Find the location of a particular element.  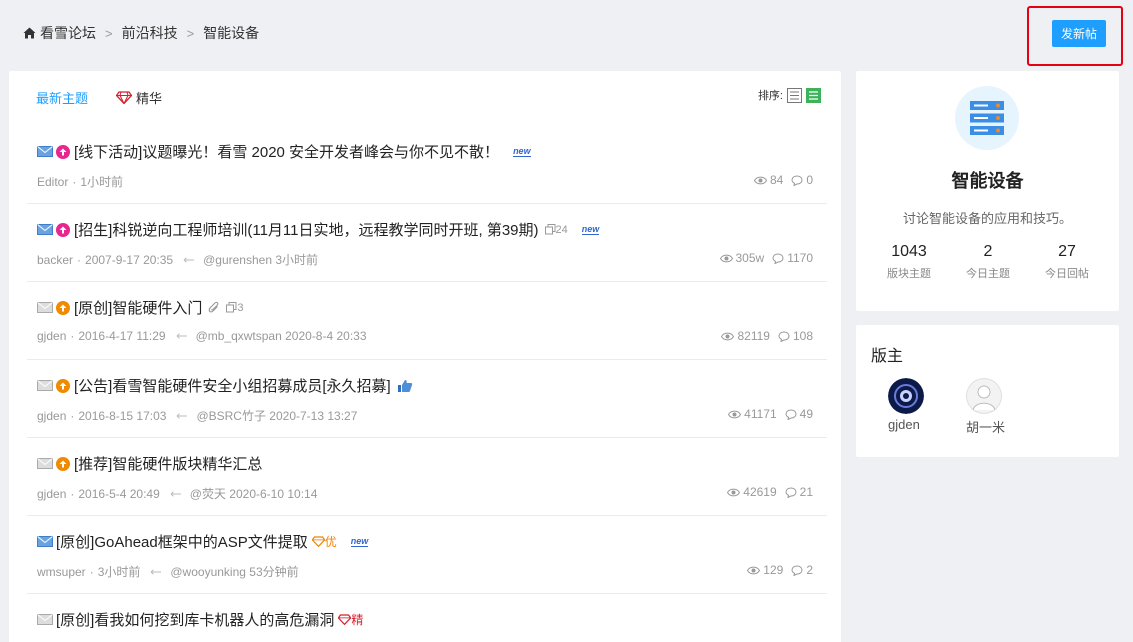

thread-stats: 82119 108 is located at coordinates (763, 336).